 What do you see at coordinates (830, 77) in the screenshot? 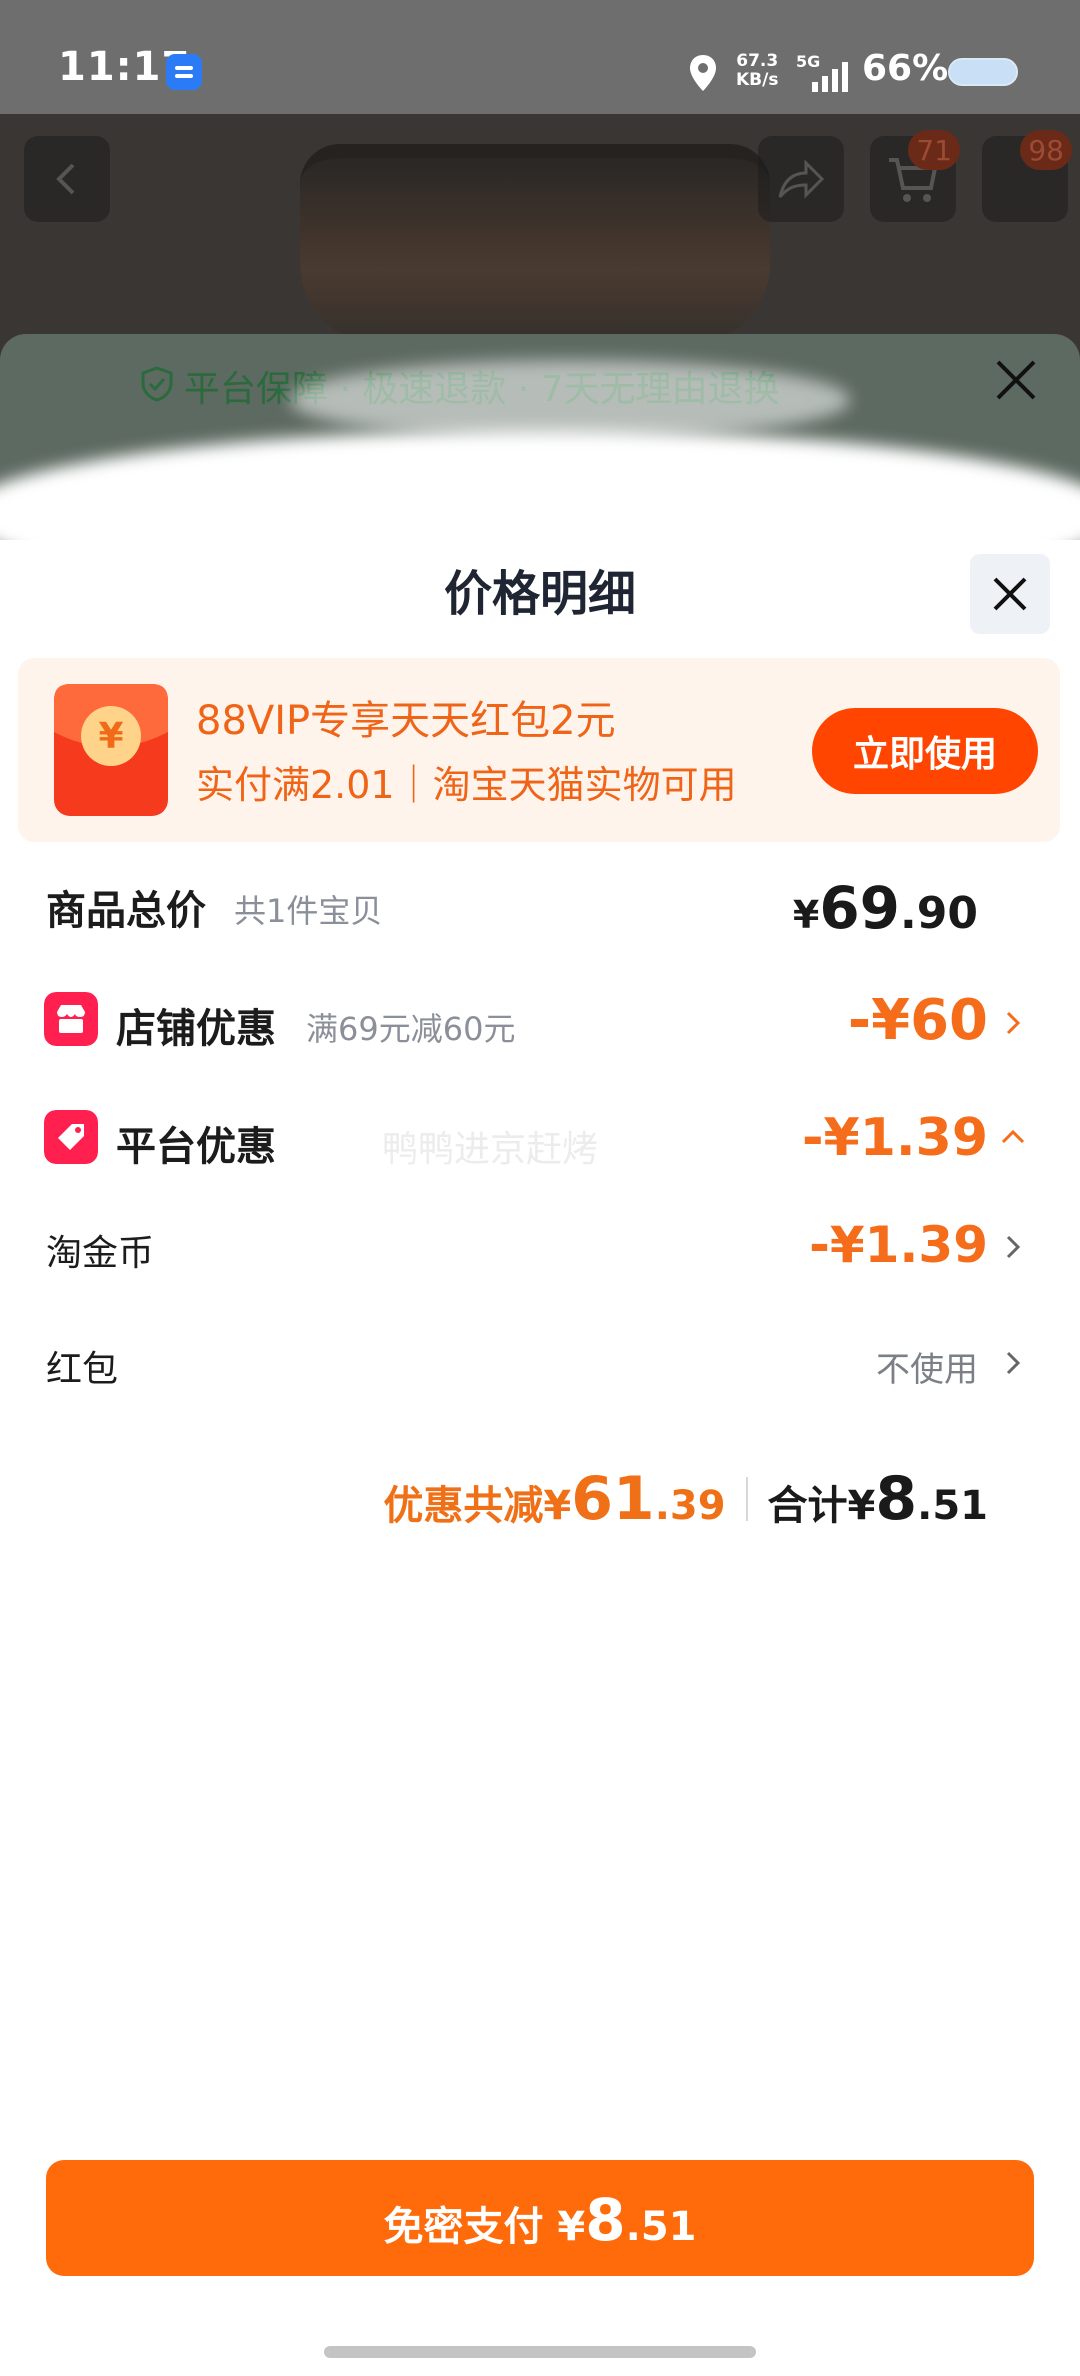
I see `signal-icon` at bounding box center [830, 77].